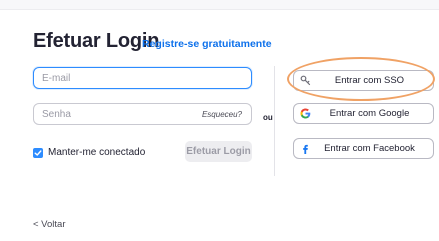  I want to click on forgot-password-link: Esqueceu?, so click(222, 114).